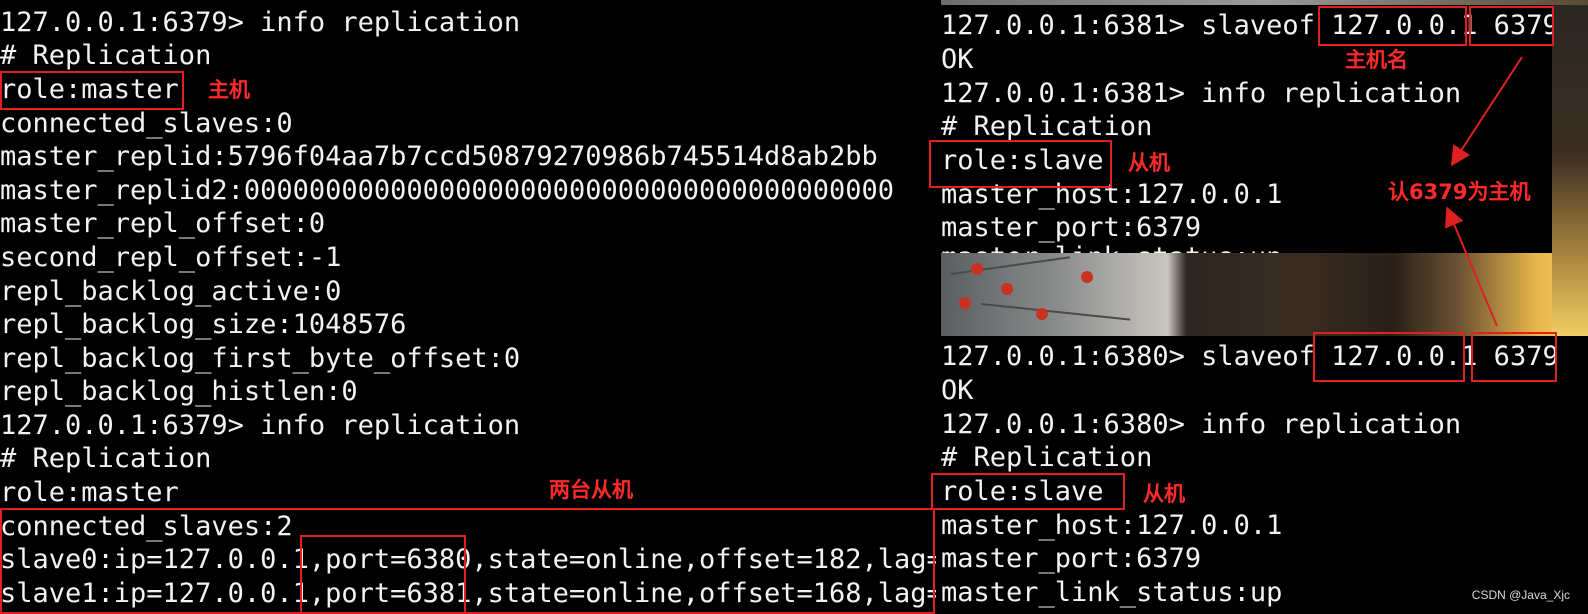  What do you see at coordinates (1112, 525) in the screenshot?
I see `terminal-line: master_host:127.0.0.1` at bounding box center [1112, 525].